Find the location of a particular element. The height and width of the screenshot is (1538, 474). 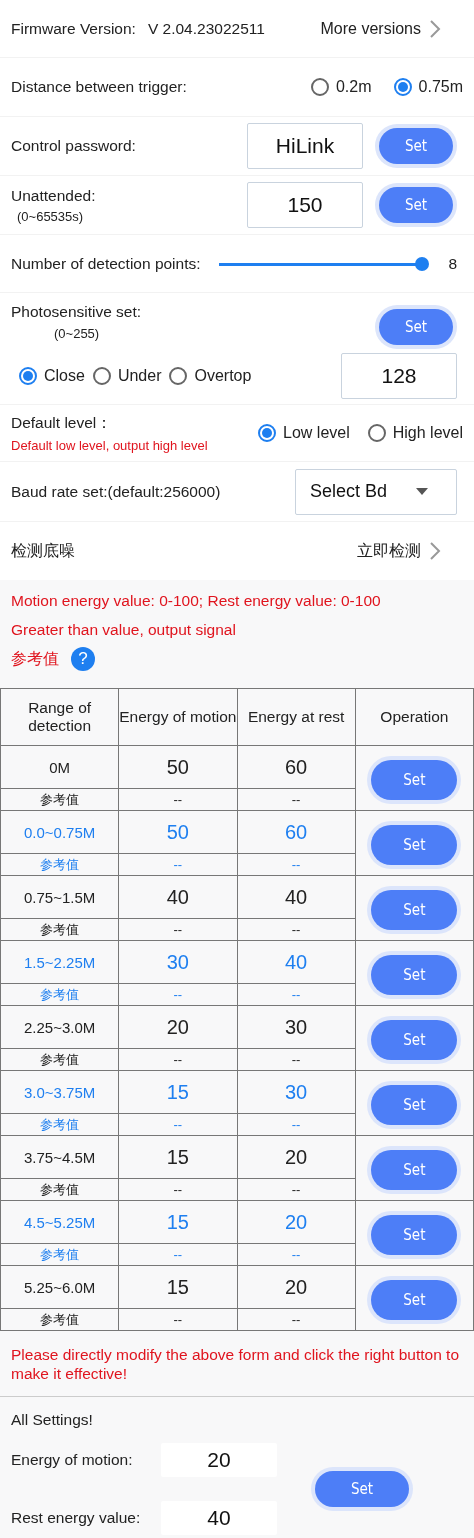

baud-rate-label: Baud rate set:(default:256000) is located at coordinates (116, 491).